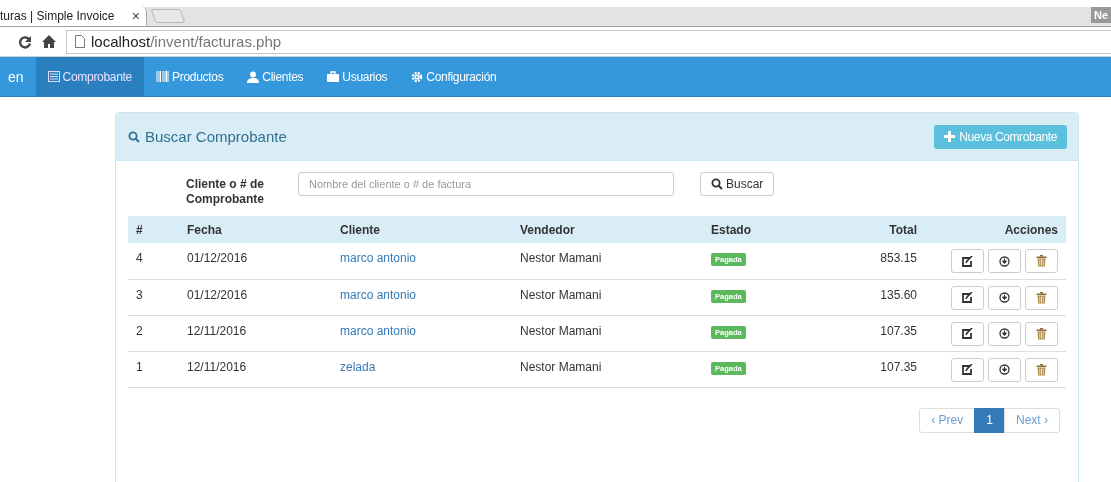 The height and width of the screenshot is (482, 1111). What do you see at coordinates (737, 184) in the screenshot?
I see `search-button: Buscar` at bounding box center [737, 184].